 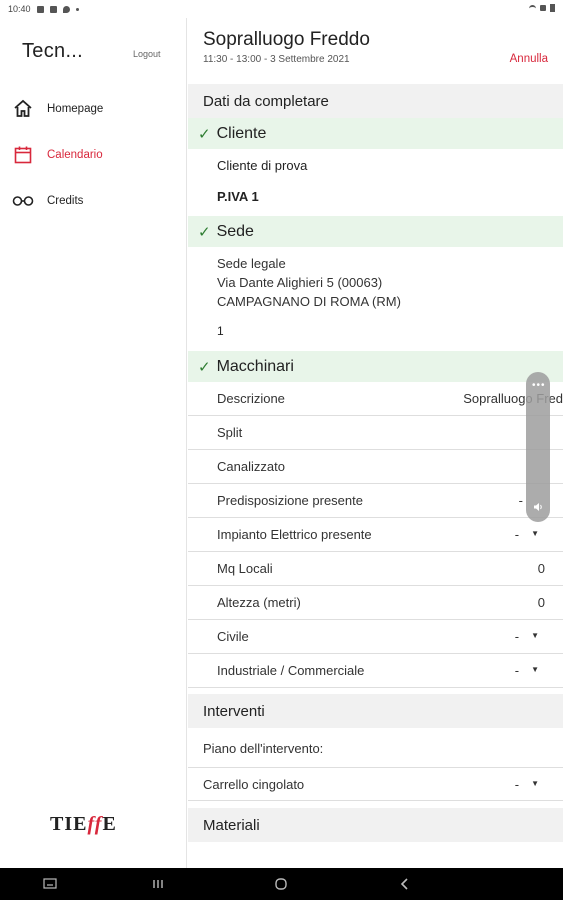 I want to click on glasses-icon, so click(x=23, y=201).